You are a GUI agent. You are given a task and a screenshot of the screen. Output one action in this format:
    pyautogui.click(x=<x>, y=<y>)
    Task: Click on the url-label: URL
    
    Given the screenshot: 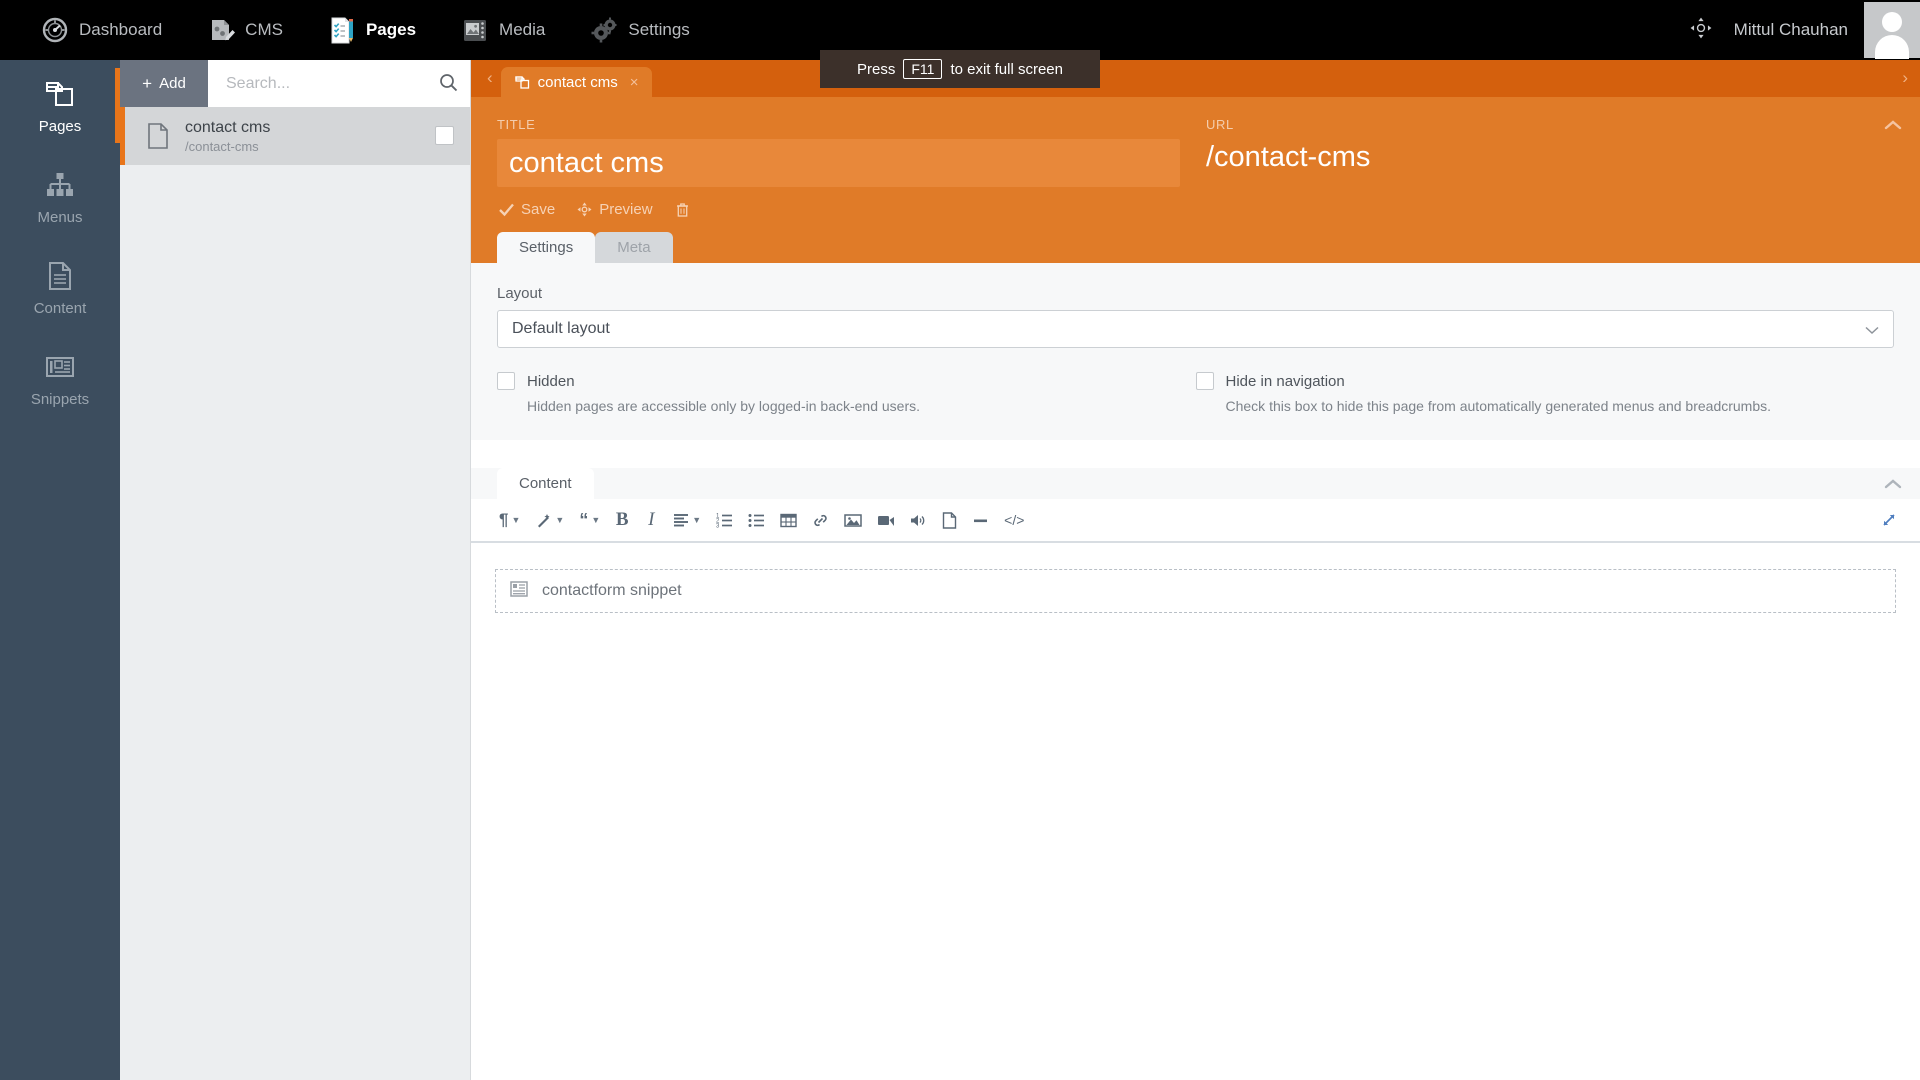 What is the action you would take?
    pyautogui.click(x=1220, y=124)
    